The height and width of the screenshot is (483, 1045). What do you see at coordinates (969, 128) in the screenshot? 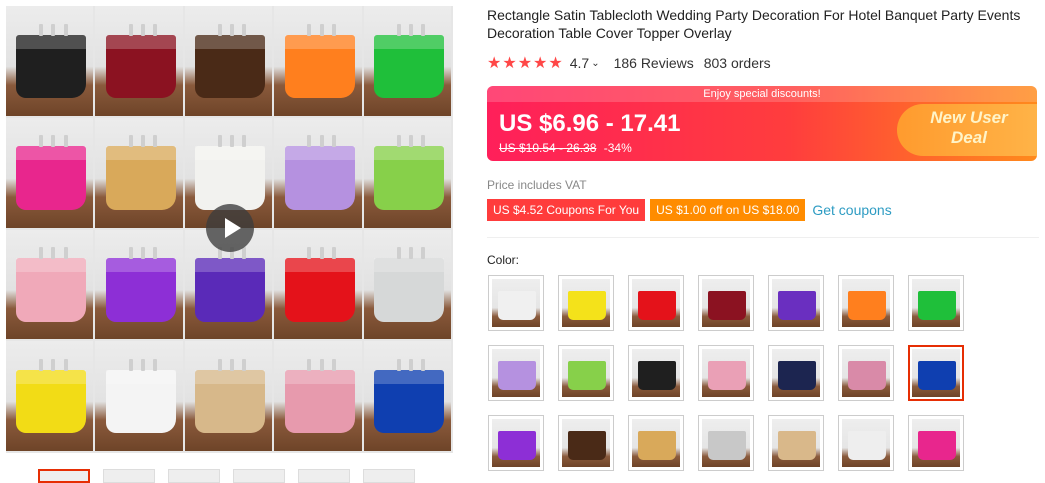
I see `new-user-deal-text: New User Deal` at bounding box center [969, 128].